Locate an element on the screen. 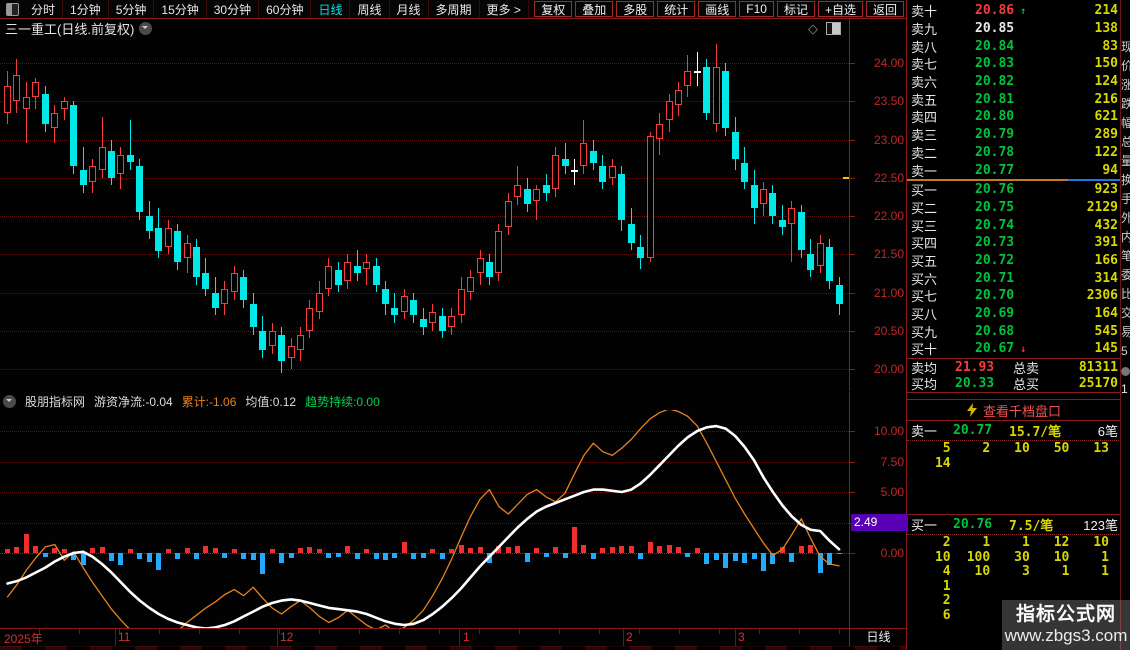 The image size is (1130, 650). level-price: 20.69 is located at coordinates (995, 314).